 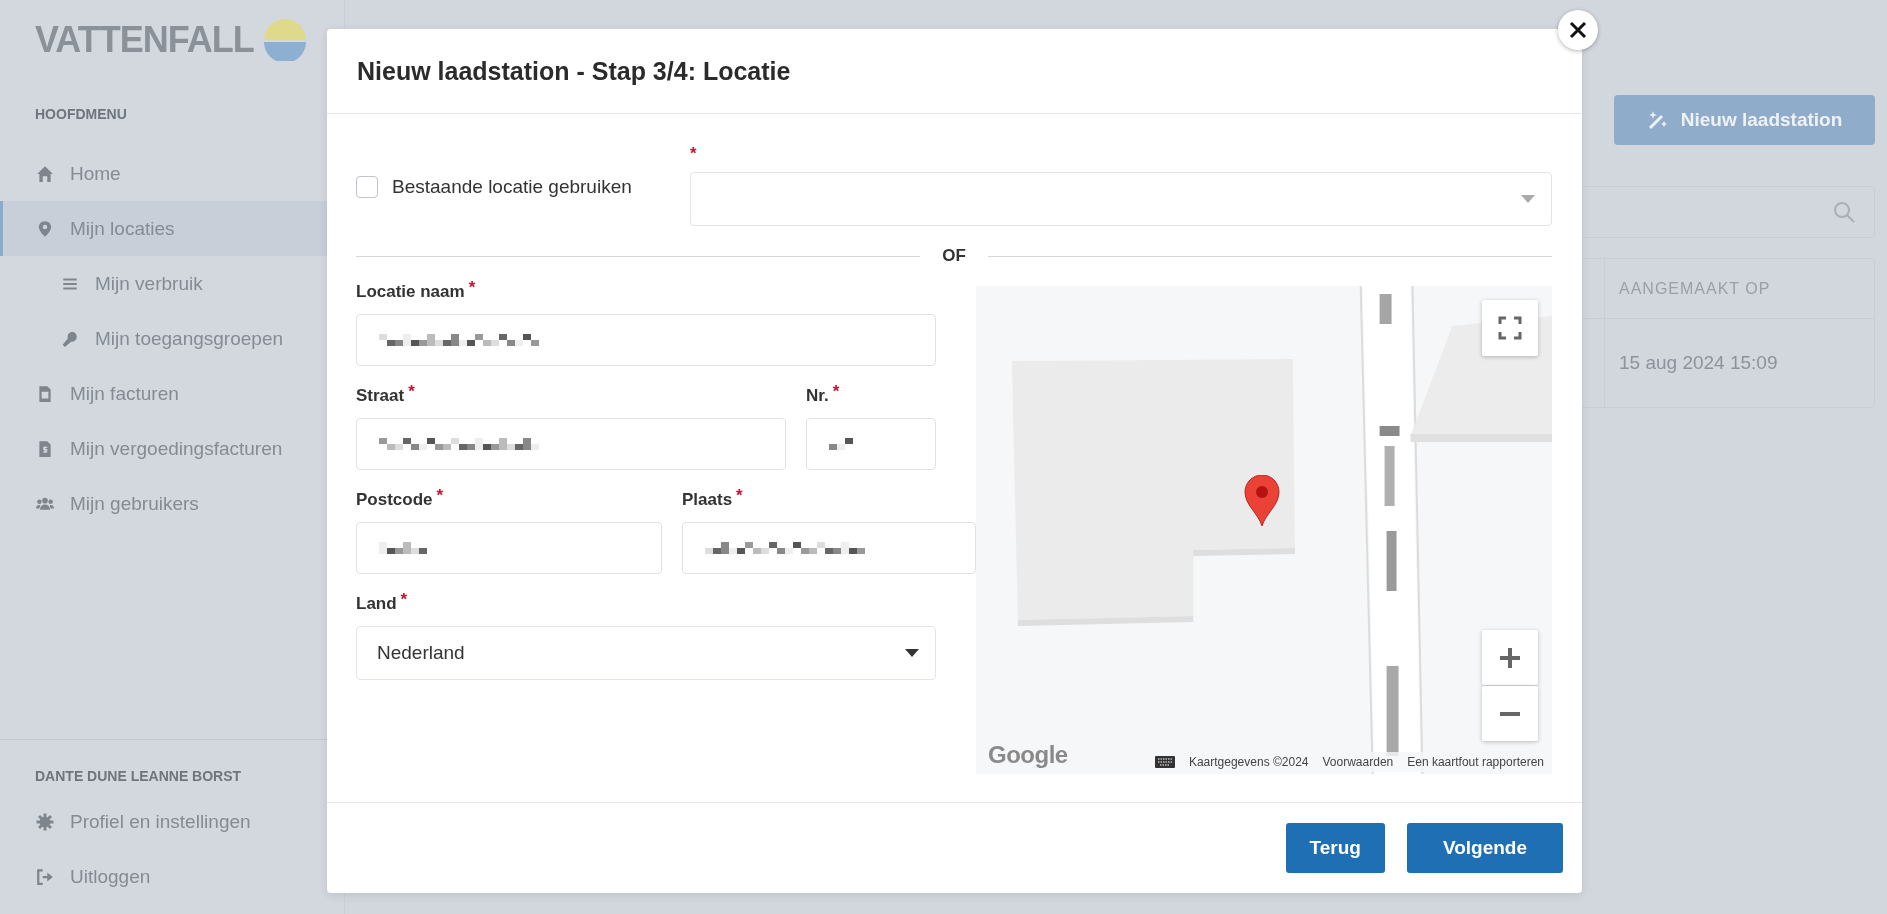 I want to click on search-icon, so click(x=1844, y=212).